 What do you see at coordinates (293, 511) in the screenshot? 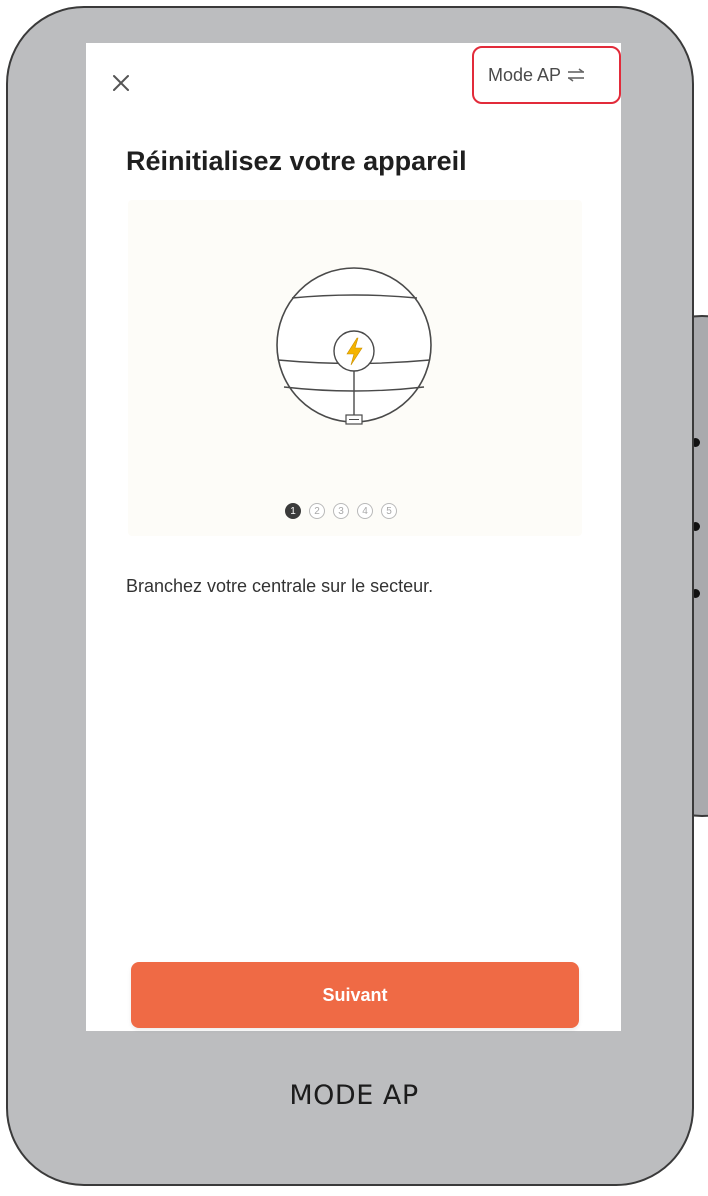
I see `step-dot: 1` at bounding box center [293, 511].